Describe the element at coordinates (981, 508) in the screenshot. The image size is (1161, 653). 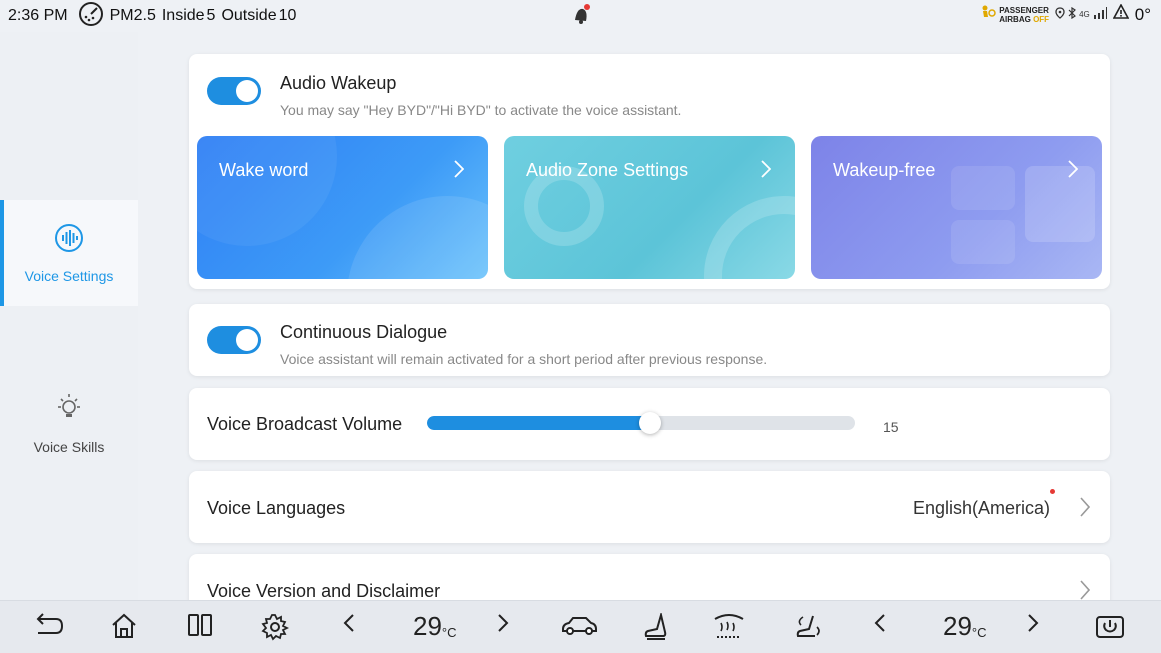
I see `voice-languages-value: English(America)` at that location.